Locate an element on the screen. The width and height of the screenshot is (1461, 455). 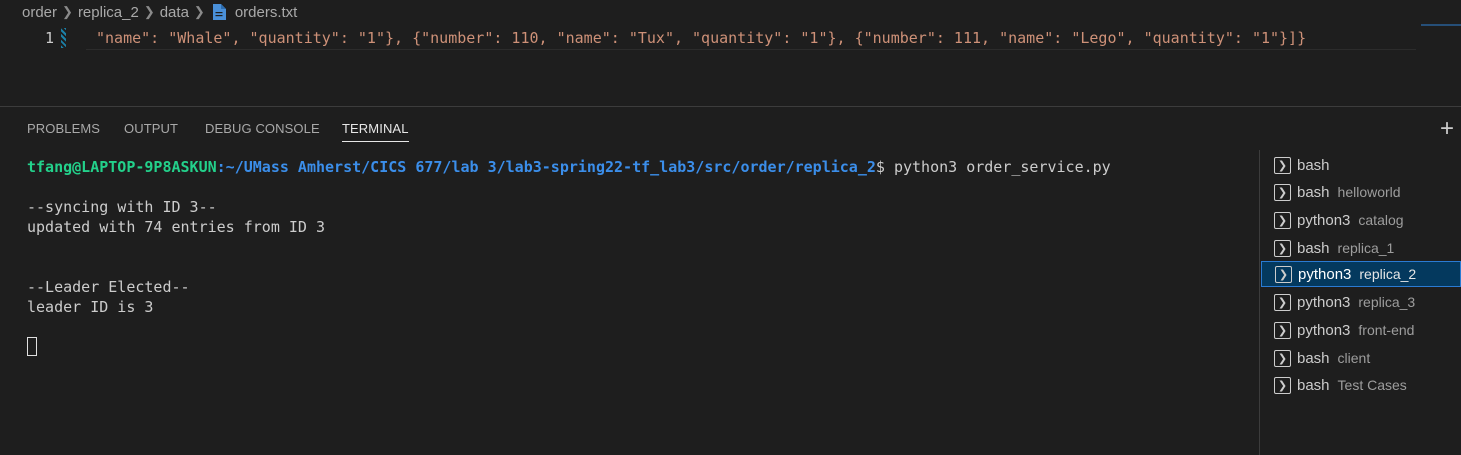
terminal-item-client: ❯ bash client is located at coordinates (1361, 358).